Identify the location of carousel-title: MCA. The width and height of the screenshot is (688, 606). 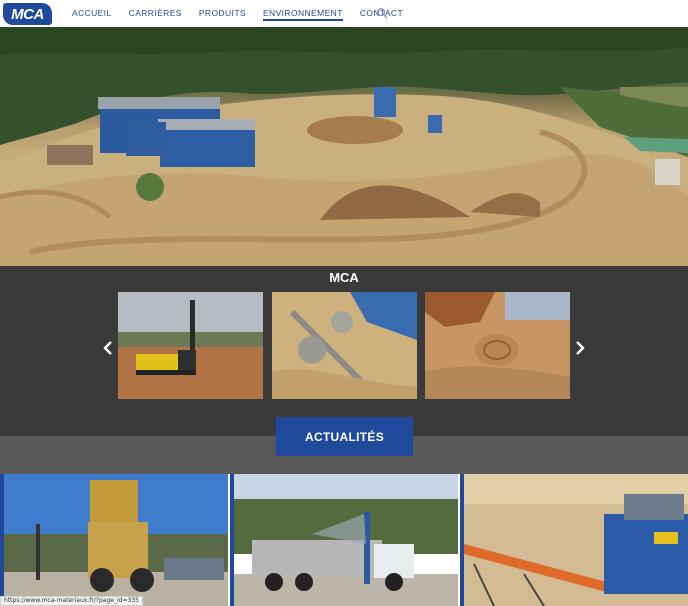
(344, 277).